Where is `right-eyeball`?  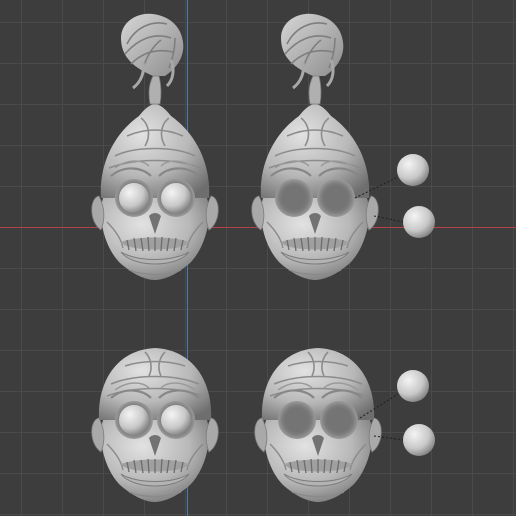 right-eyeball is located at coordinates (176, 198).